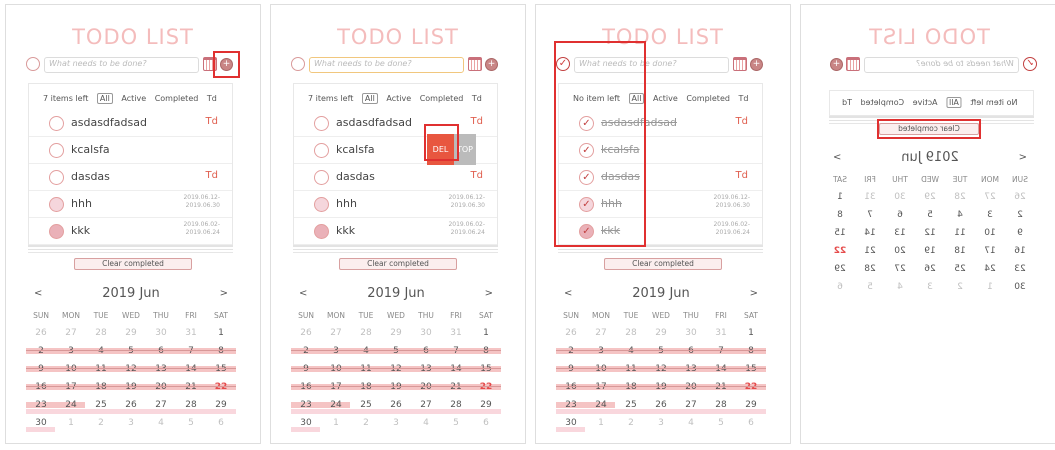 The width and height of the screenshot is (1055, 450). What do you see at coordinates (571, 387) in the screenshot?
I see `calendar-day: 16` at bounding box center [571, 387].